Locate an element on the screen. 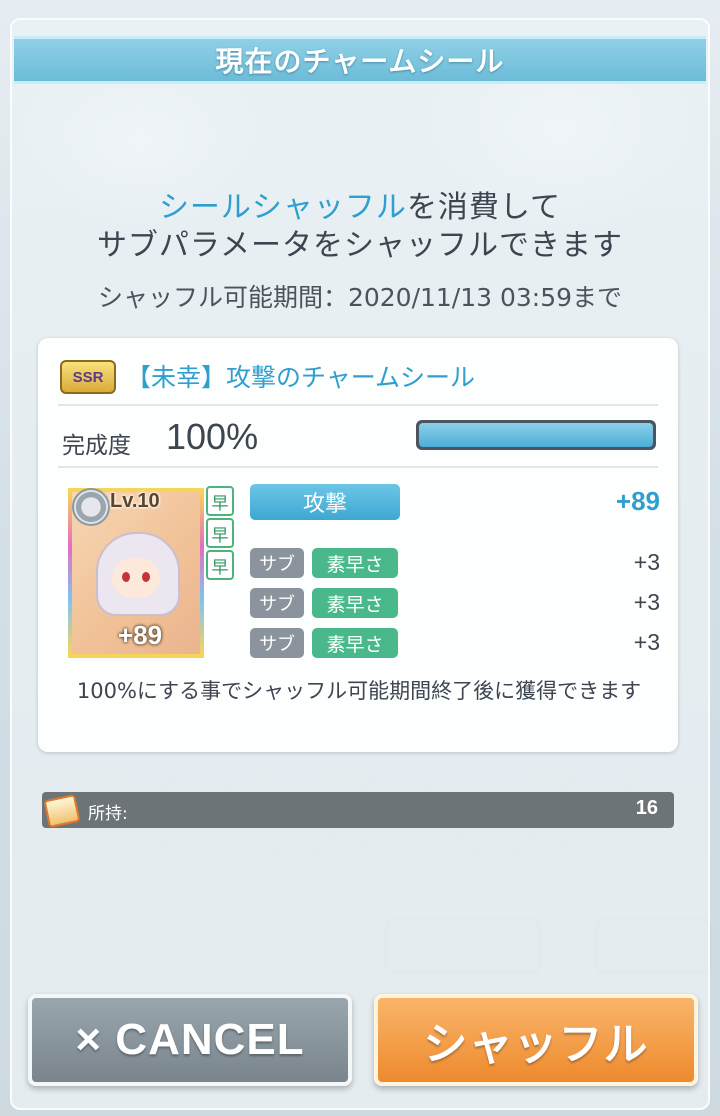 This screenshot has width=720, height=1116. completion-progress-fill is located at coordinates (536, 435).